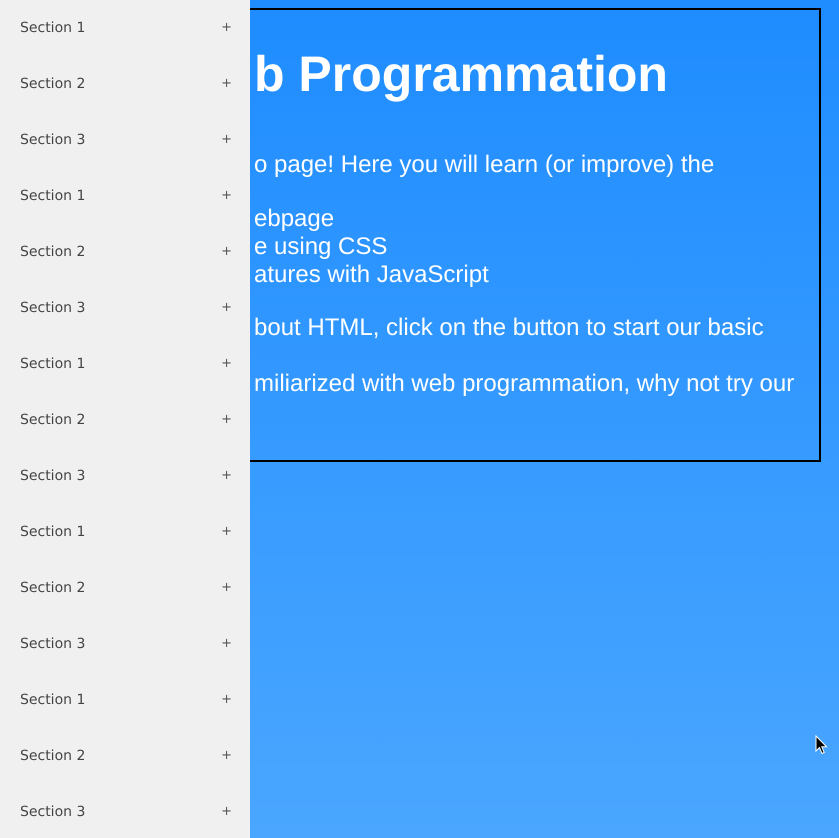 The height and width of the screenshot is (838, 839). What do you see at coordinates (321, 247) in the screenshot?
I see `list-item: e using CSS` at bounding box center [321, 247].